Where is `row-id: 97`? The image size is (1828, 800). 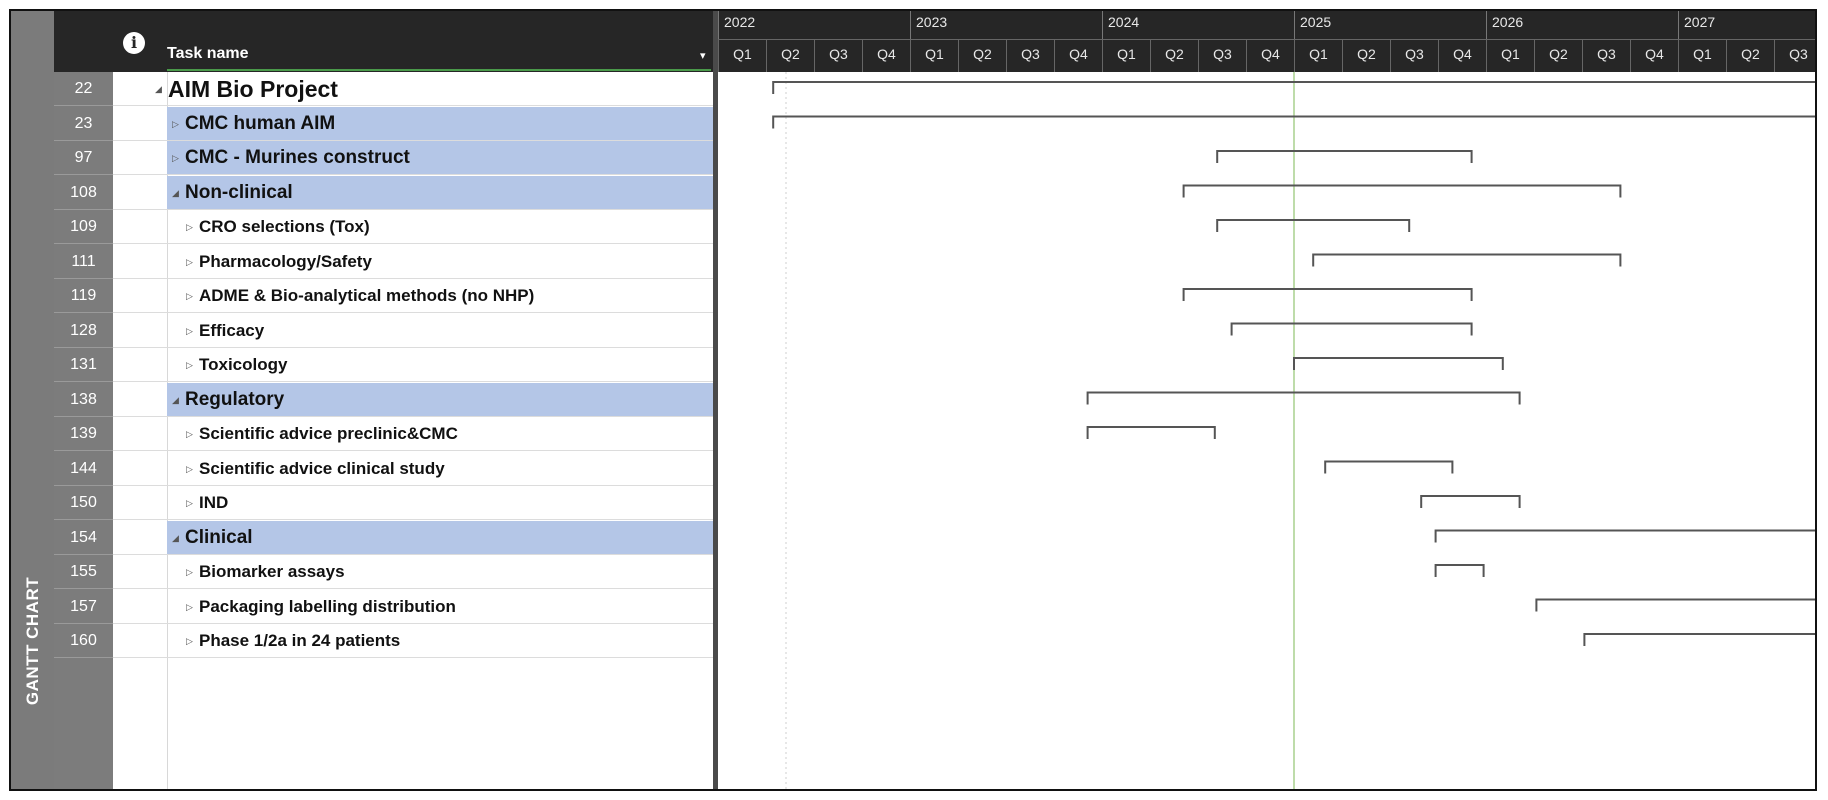 row-id: 97 is located at coordinates (83, 158).